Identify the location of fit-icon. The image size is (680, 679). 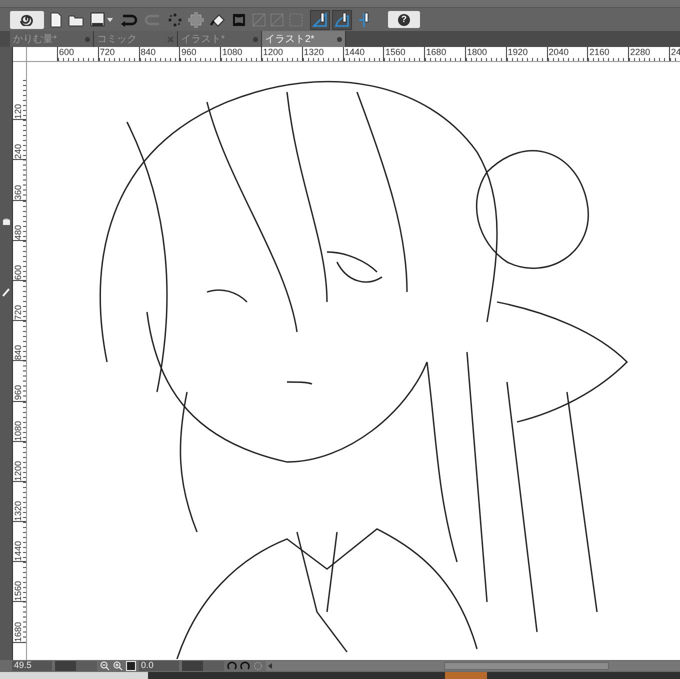
(131, 666).